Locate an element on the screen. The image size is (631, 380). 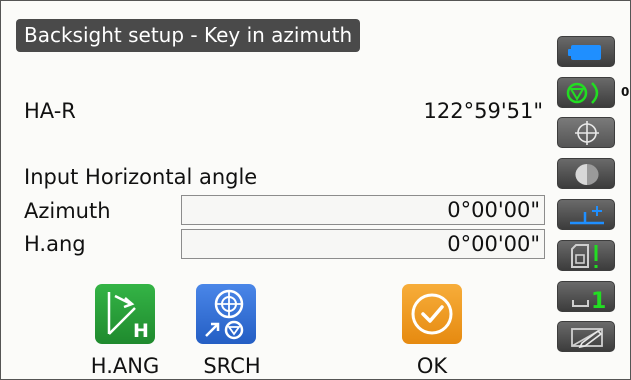
search-button is located at coordinates (226, 314).